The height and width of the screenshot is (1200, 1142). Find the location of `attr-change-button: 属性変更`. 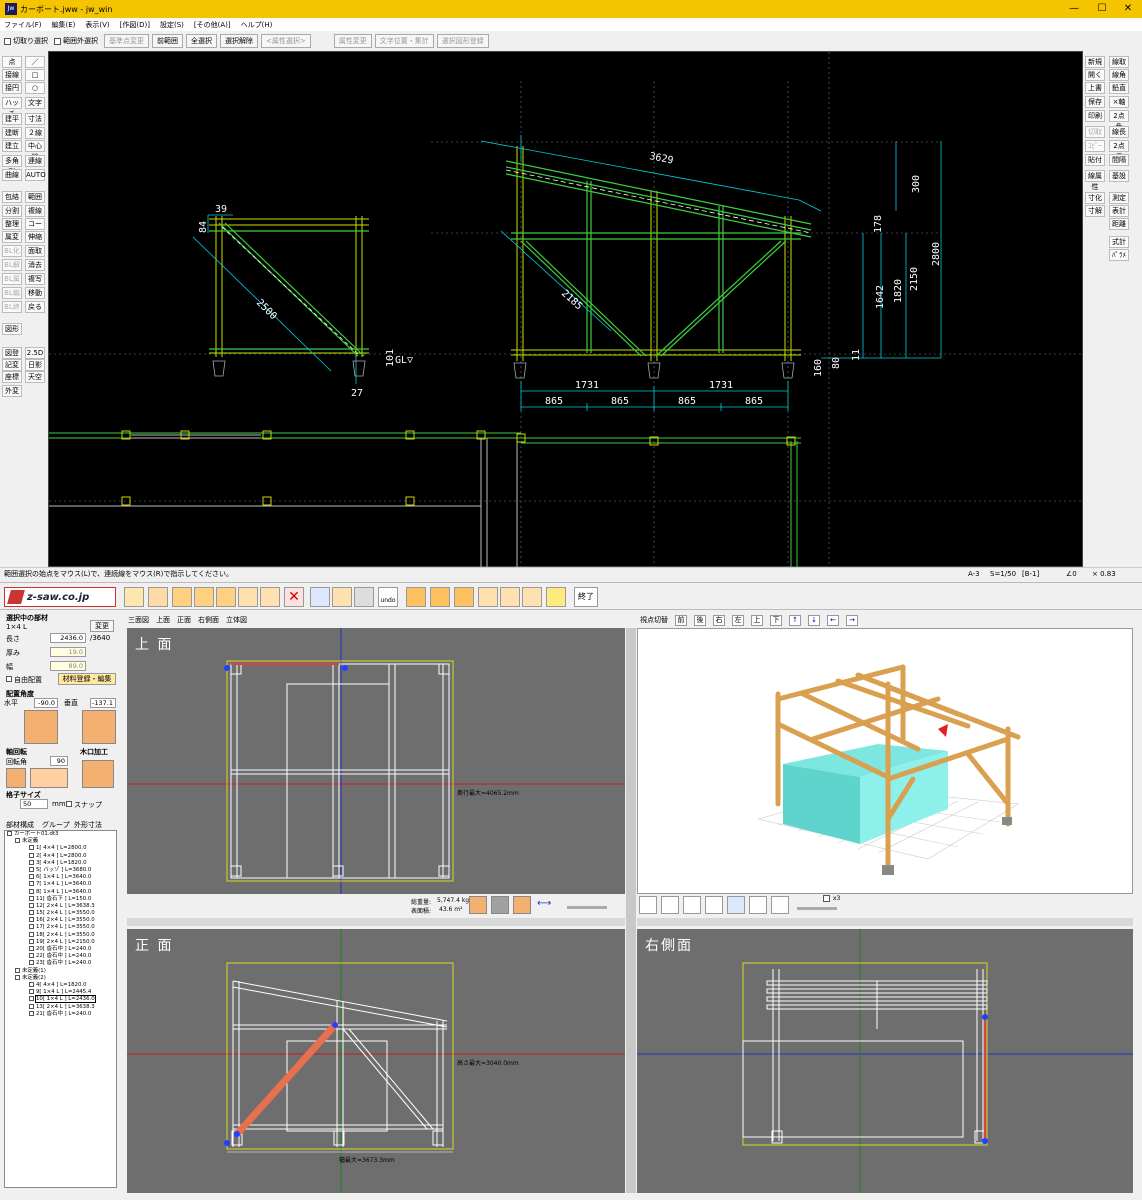

attr-change-button: 属性変更 is located at coordinates (352, 41).